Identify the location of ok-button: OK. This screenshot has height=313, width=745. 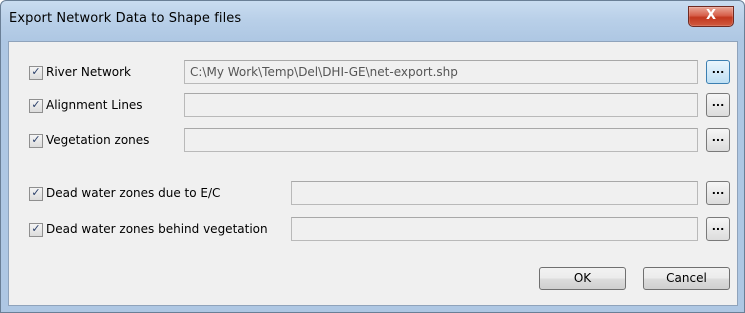
(582, 278).